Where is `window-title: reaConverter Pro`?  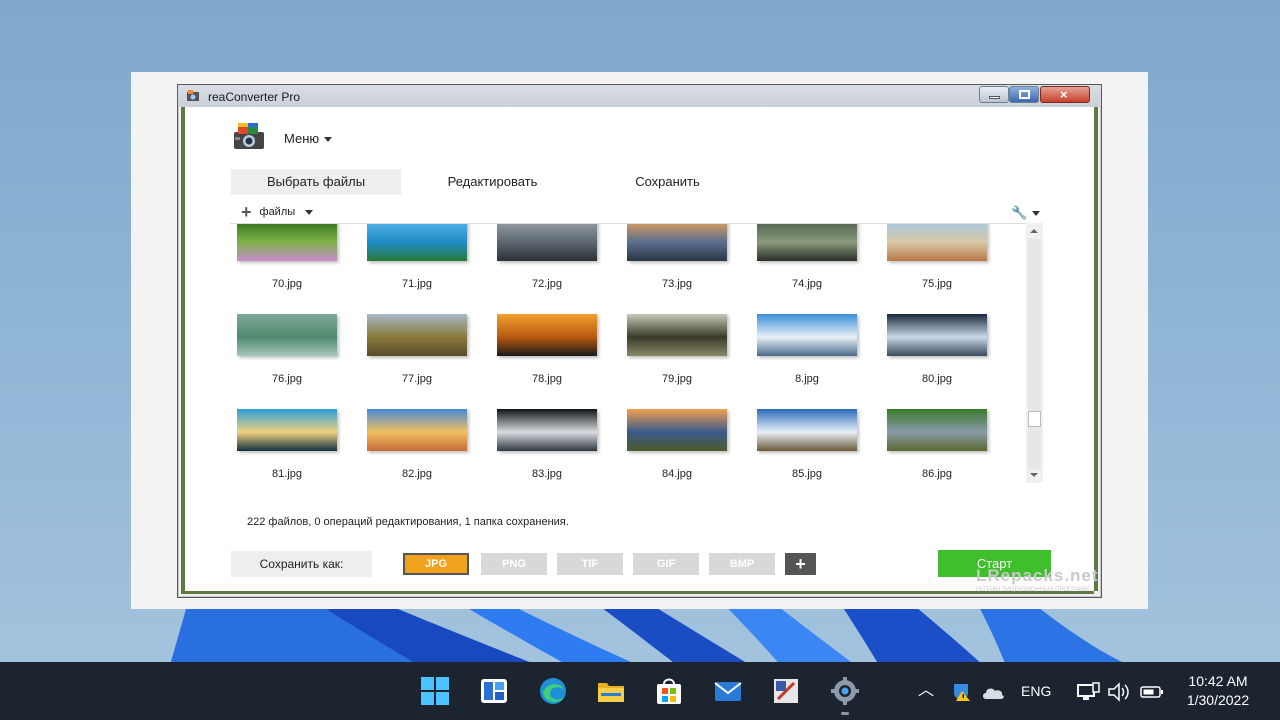 window-title: reaConverter Pro is located at coordinates (254, 97).